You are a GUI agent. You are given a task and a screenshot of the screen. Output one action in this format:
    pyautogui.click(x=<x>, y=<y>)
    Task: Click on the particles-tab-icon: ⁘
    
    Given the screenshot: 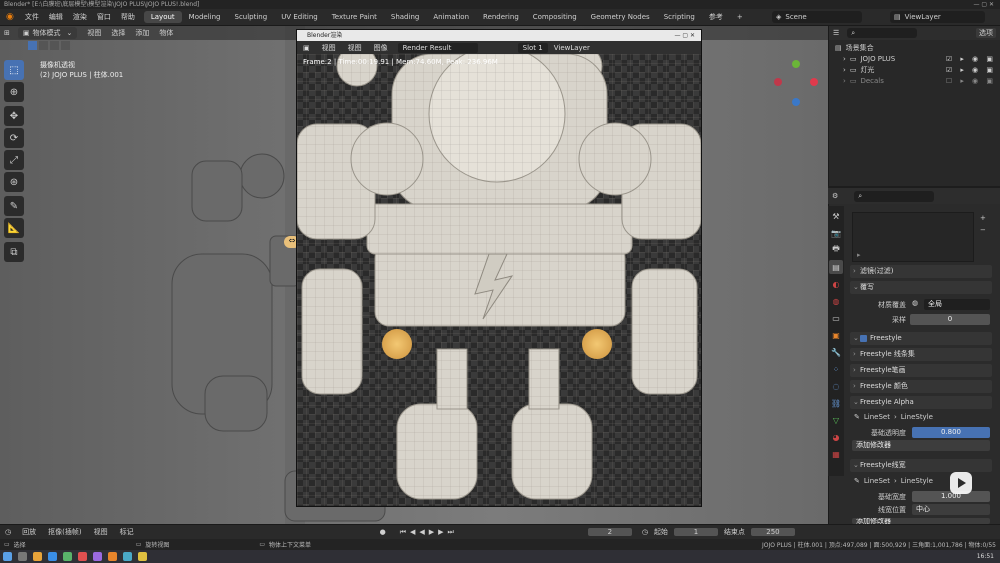 What is the action you would take?
    pyautogui.click(x=836, y=369)
    